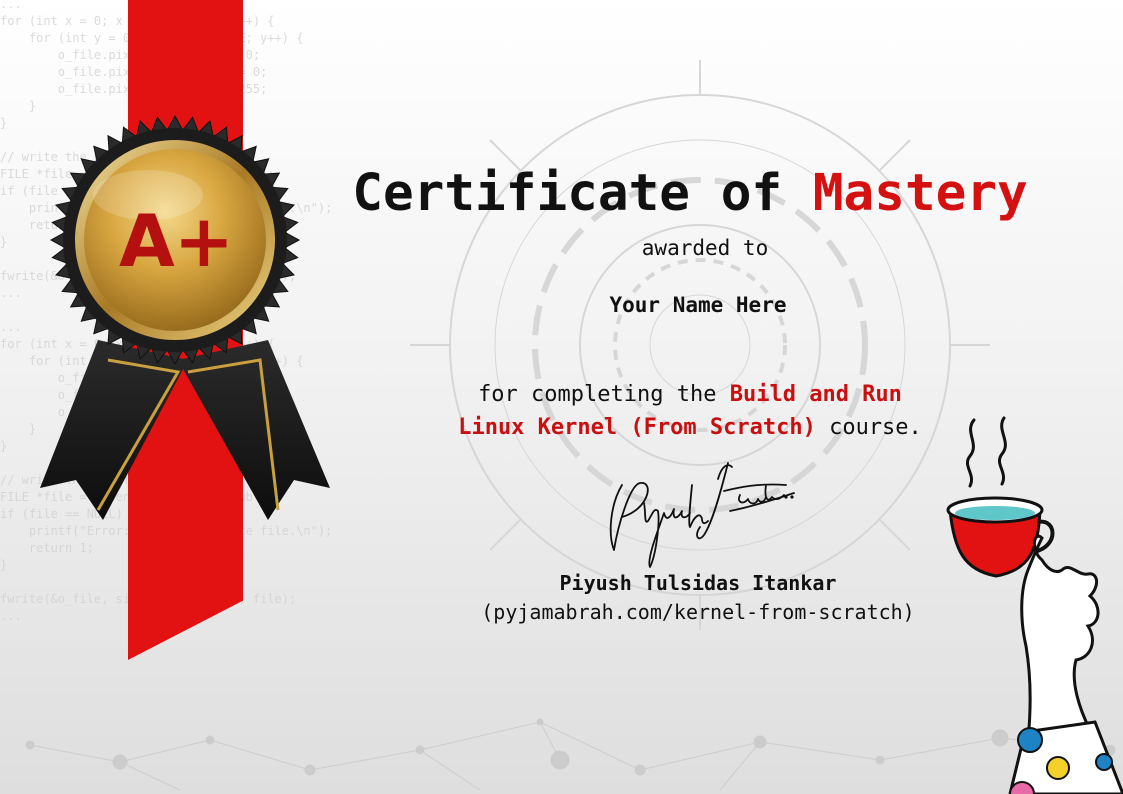 The image size is (1123, 794). I want to click on coffee-mug-hand-icon, so click(1034, 605).